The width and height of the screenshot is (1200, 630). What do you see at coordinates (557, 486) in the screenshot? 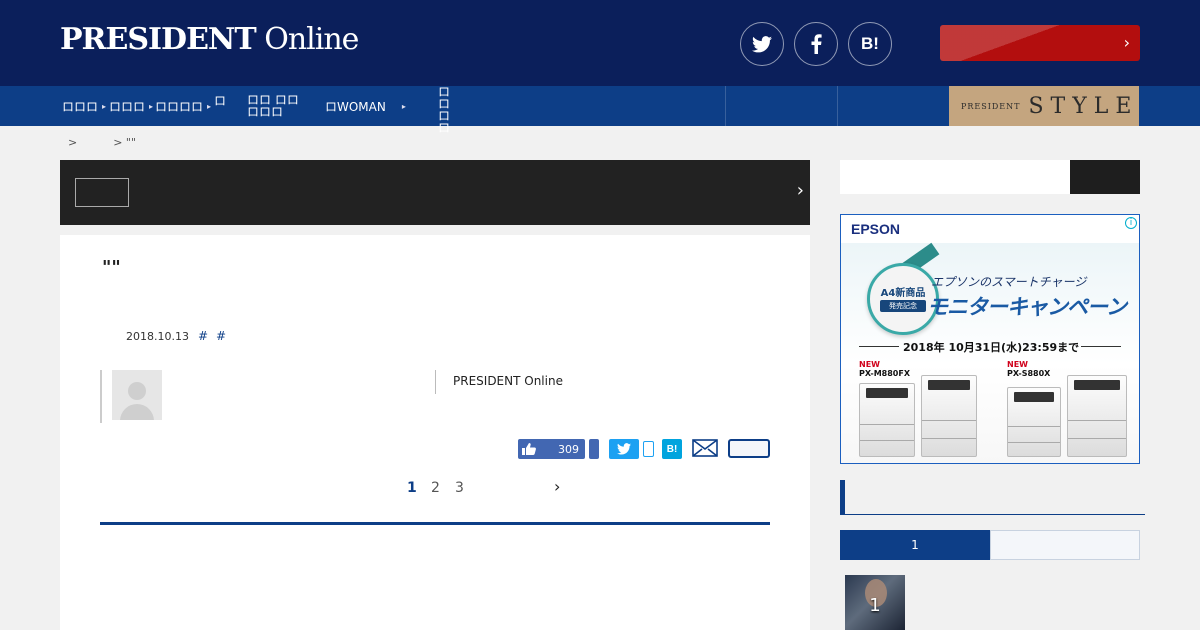
I see `pager-next-button: ›` at bounding box center [557, 486].